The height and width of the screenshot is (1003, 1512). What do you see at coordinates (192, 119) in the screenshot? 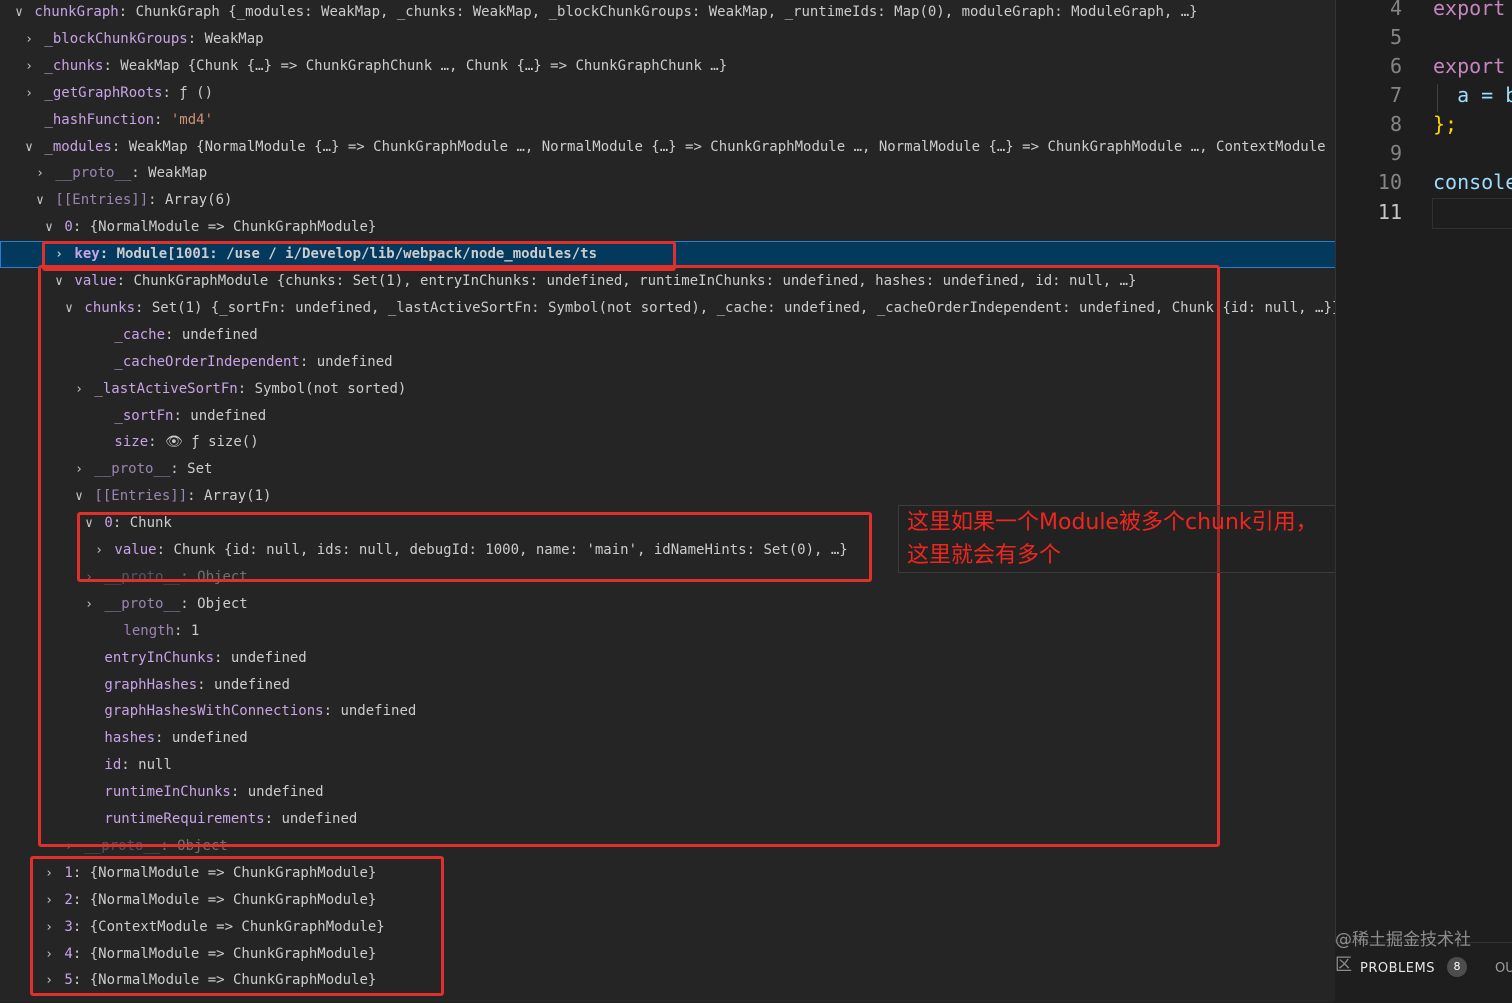
I see `property-value: 'md4'` at bounding box center [192, 119].